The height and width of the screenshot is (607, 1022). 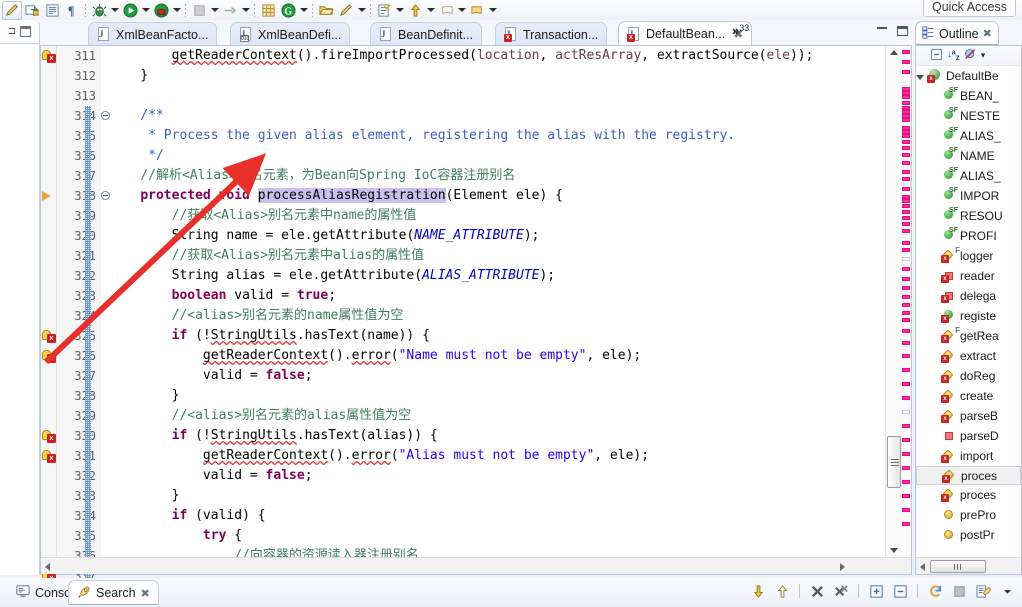 I want to click on outline-item: x parseB, so click(x=968, y=416).